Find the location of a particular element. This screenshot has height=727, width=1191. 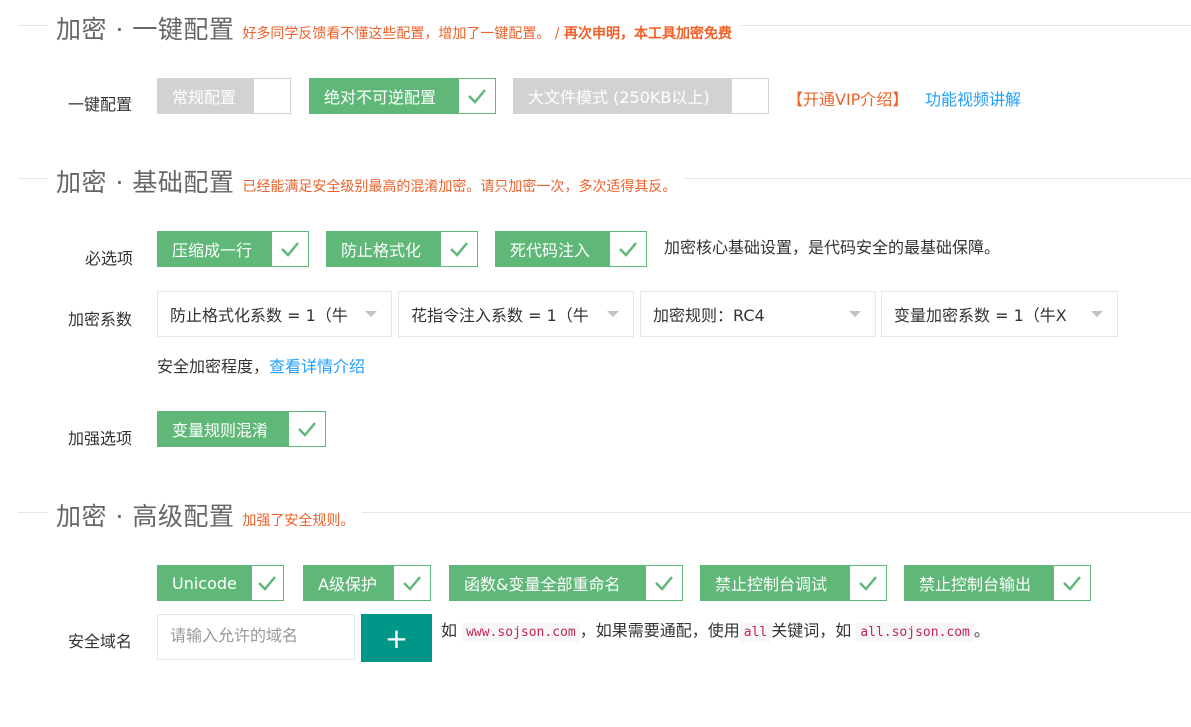

option-disable-console-debug: 禁止控制台调试 is located at coordinates (793, 583).